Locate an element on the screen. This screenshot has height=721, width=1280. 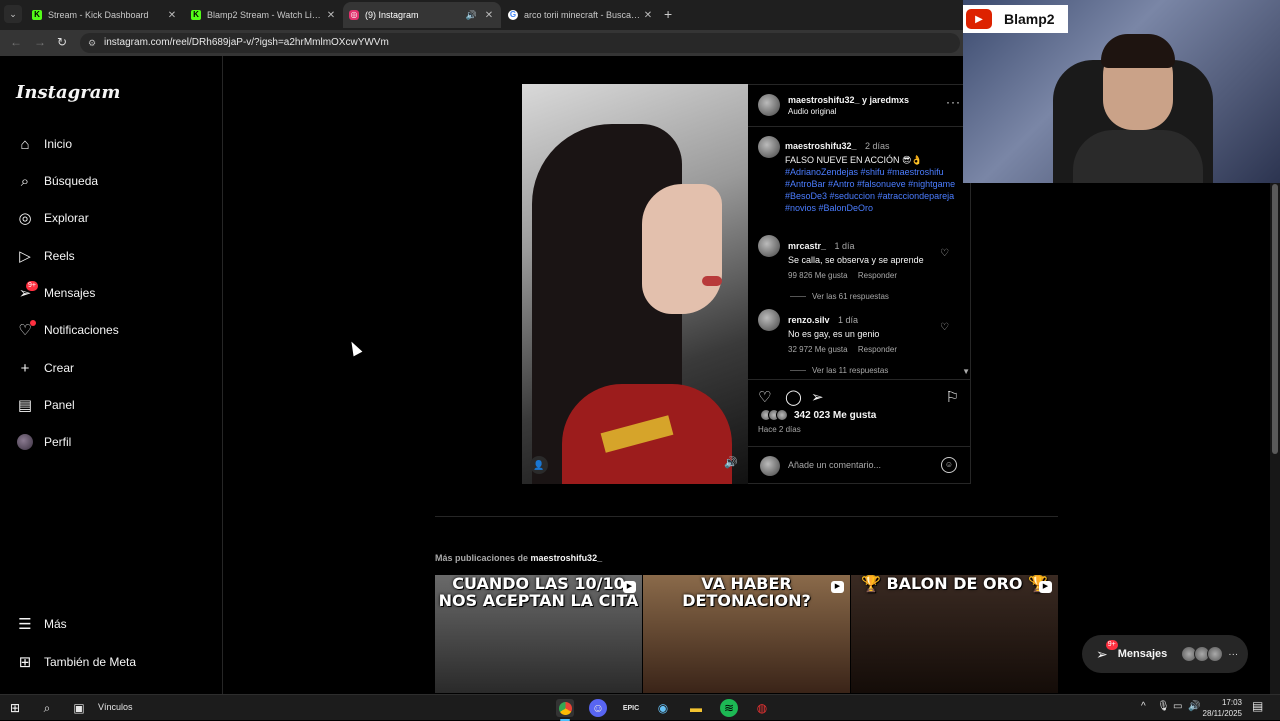
like-heart-icon: ♡ is located at coordinates (764, 397).